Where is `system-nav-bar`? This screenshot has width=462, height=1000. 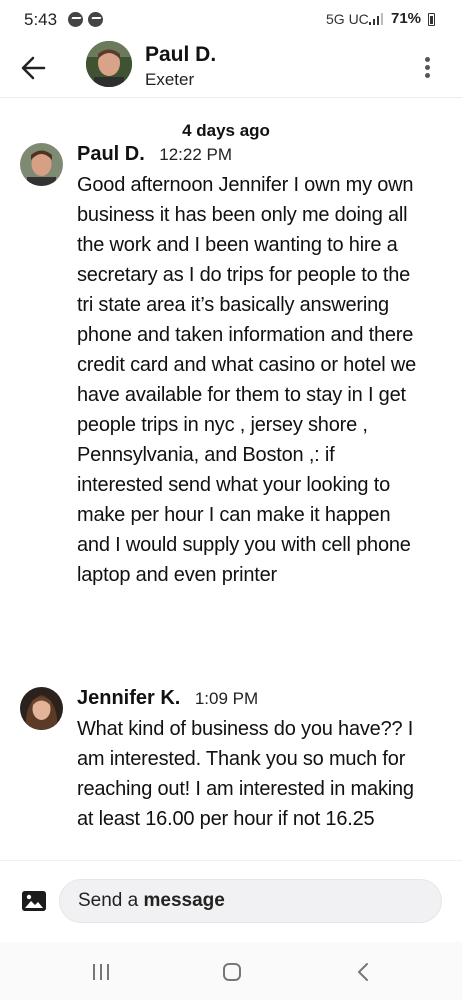
system-nav-bar is located at coordinates (231, 971).